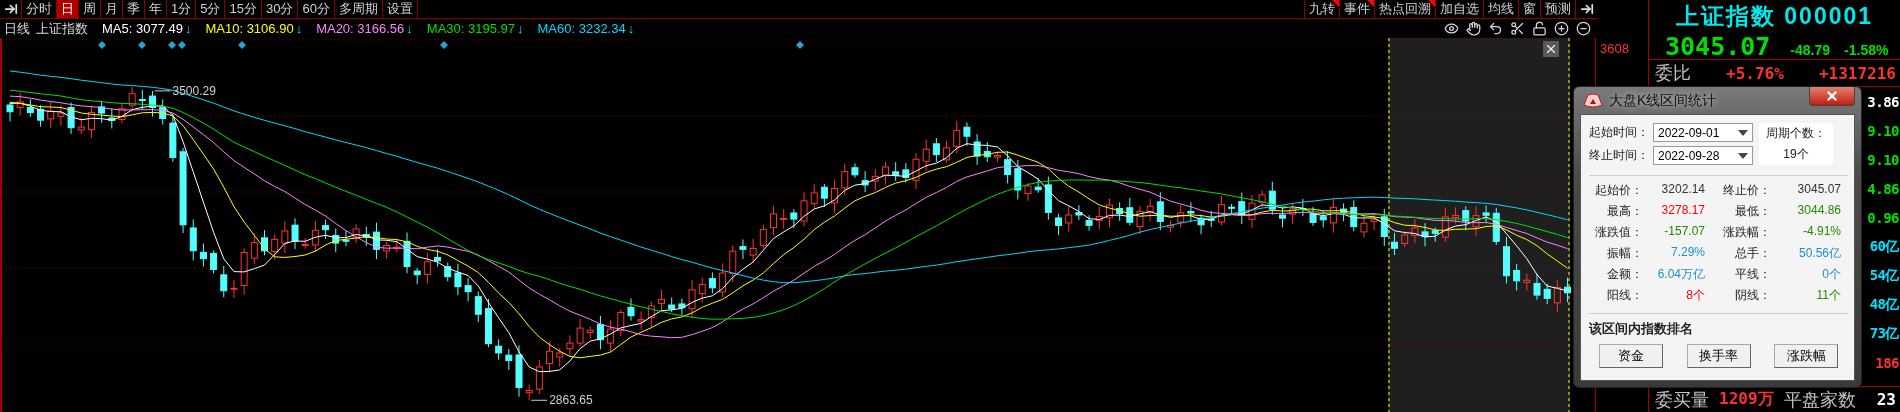 The height and width of the screenshot is (412, 1900). I want to click on stat-label: 金额：, so click(1624, 274).